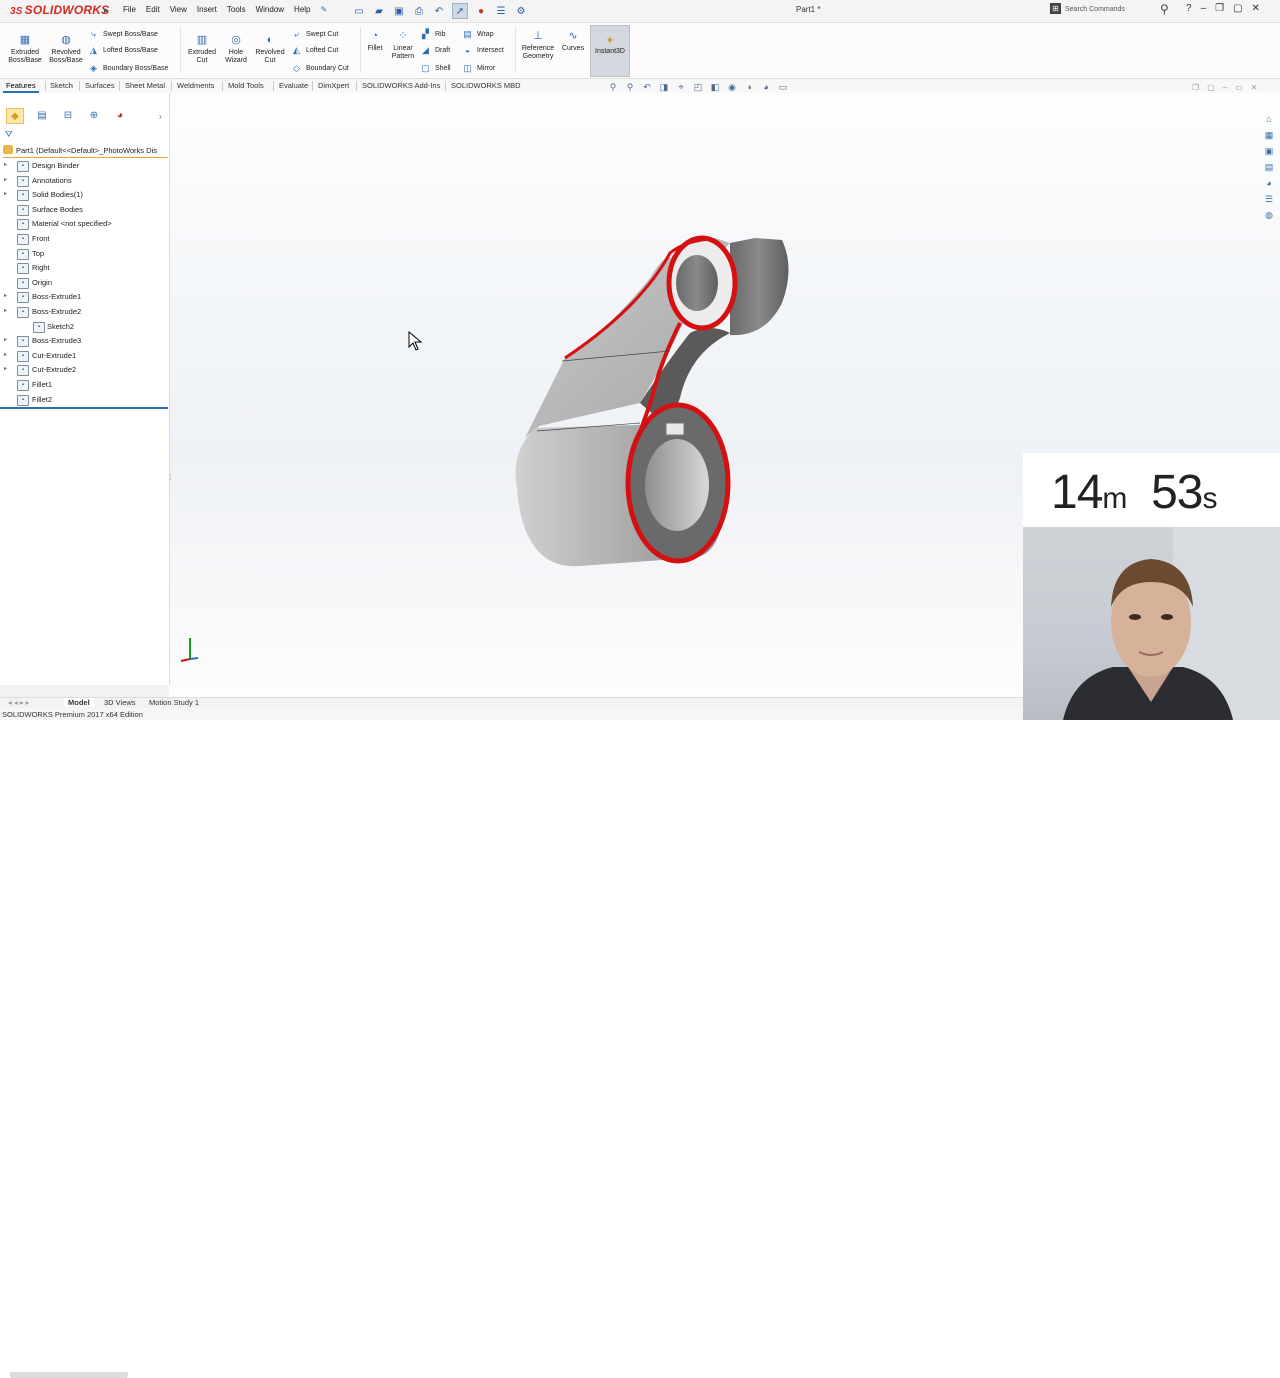  What do you see at coordinates (129, 9) in the screenshot?
I see `menu-file: File` at bounding box center [129, 9].